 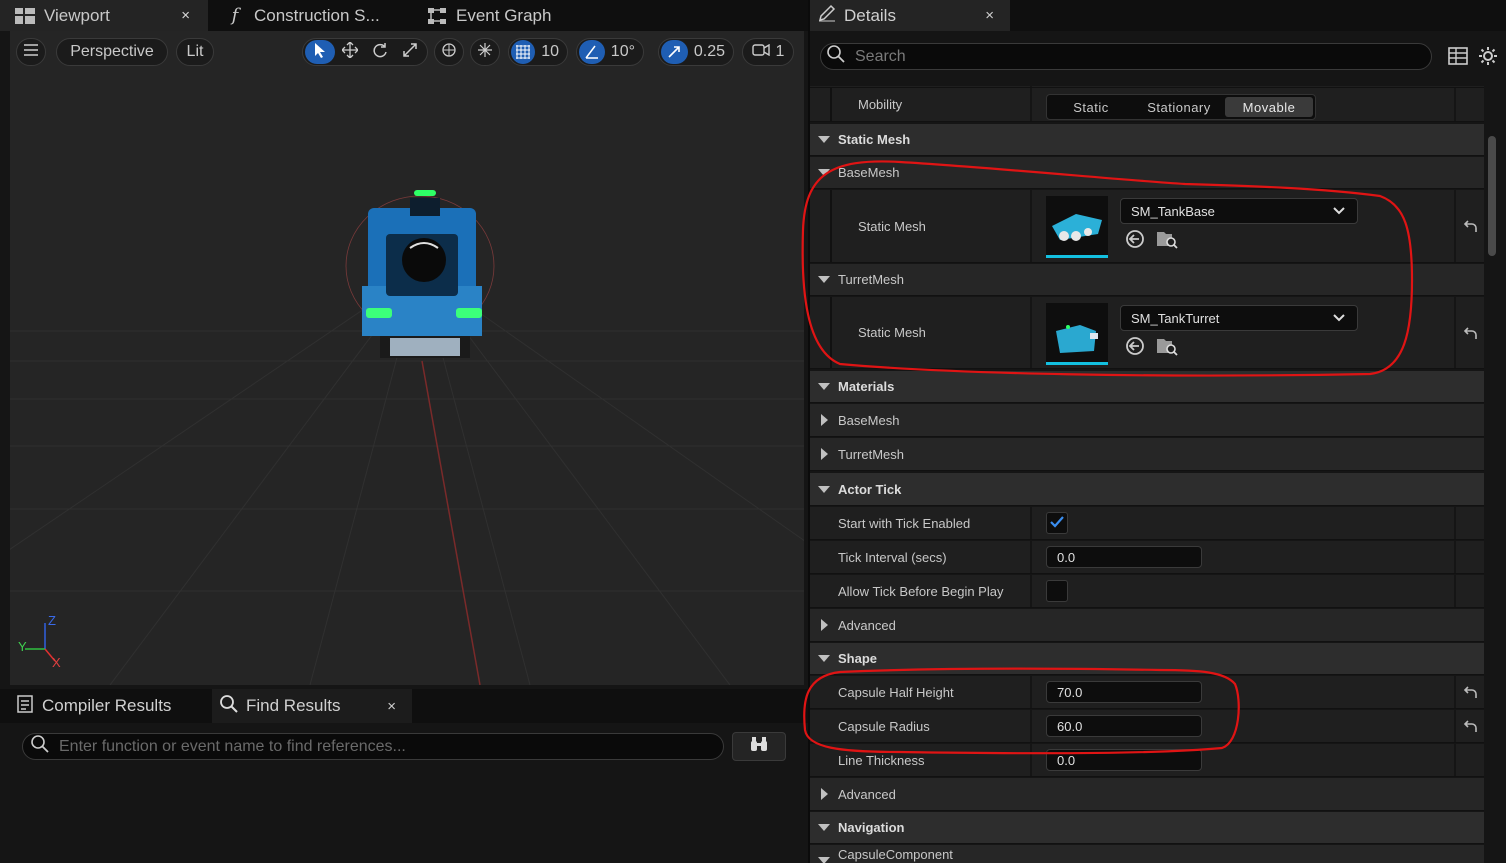 I want to click on axis-z-label: Z, so click(x=52, y=620).